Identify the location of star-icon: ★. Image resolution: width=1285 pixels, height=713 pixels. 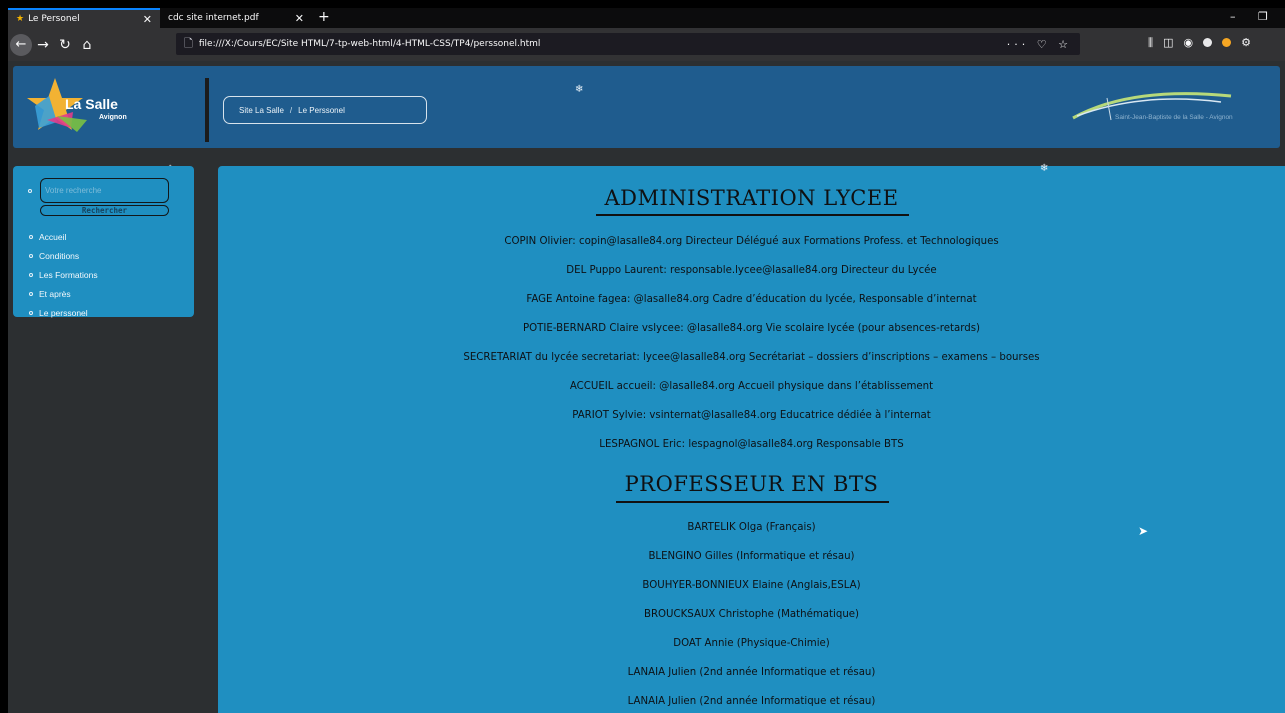
(20, 19).